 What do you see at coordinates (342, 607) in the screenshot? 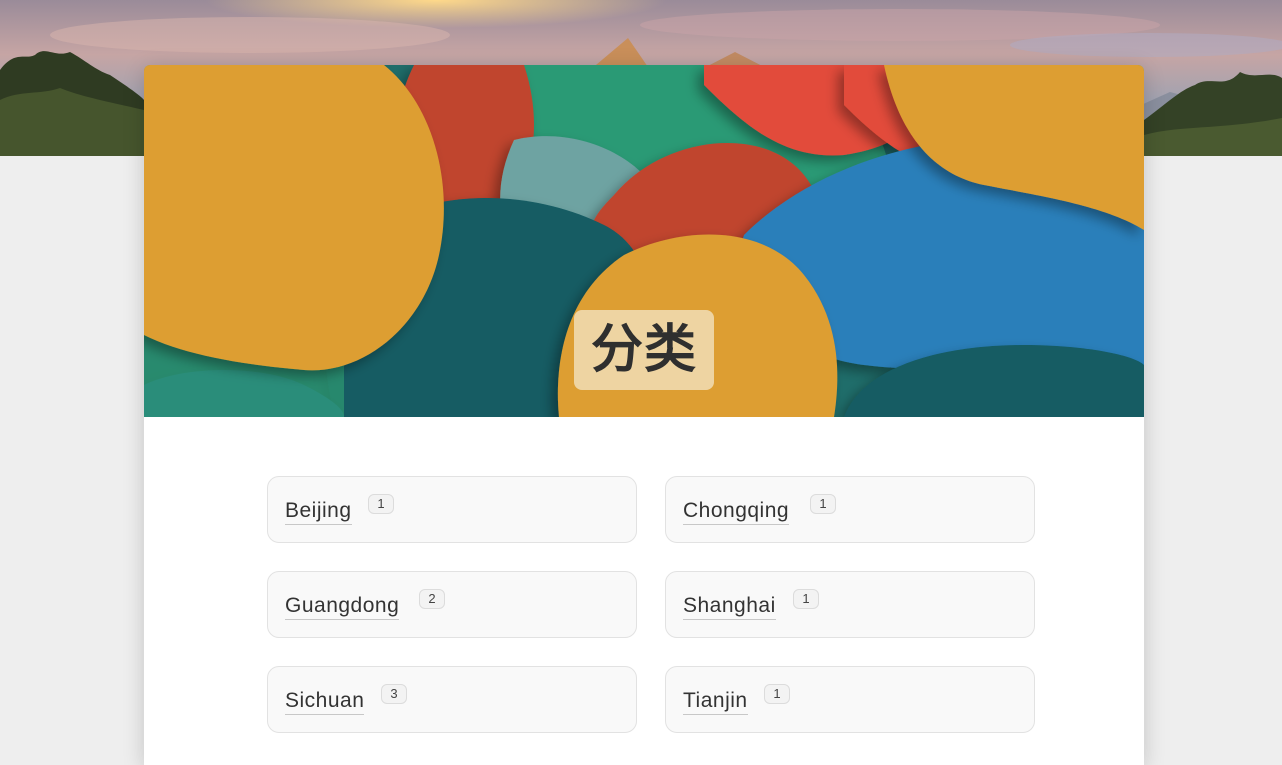
I see `category-name: Guangdong` at bounding box center [342, 607].